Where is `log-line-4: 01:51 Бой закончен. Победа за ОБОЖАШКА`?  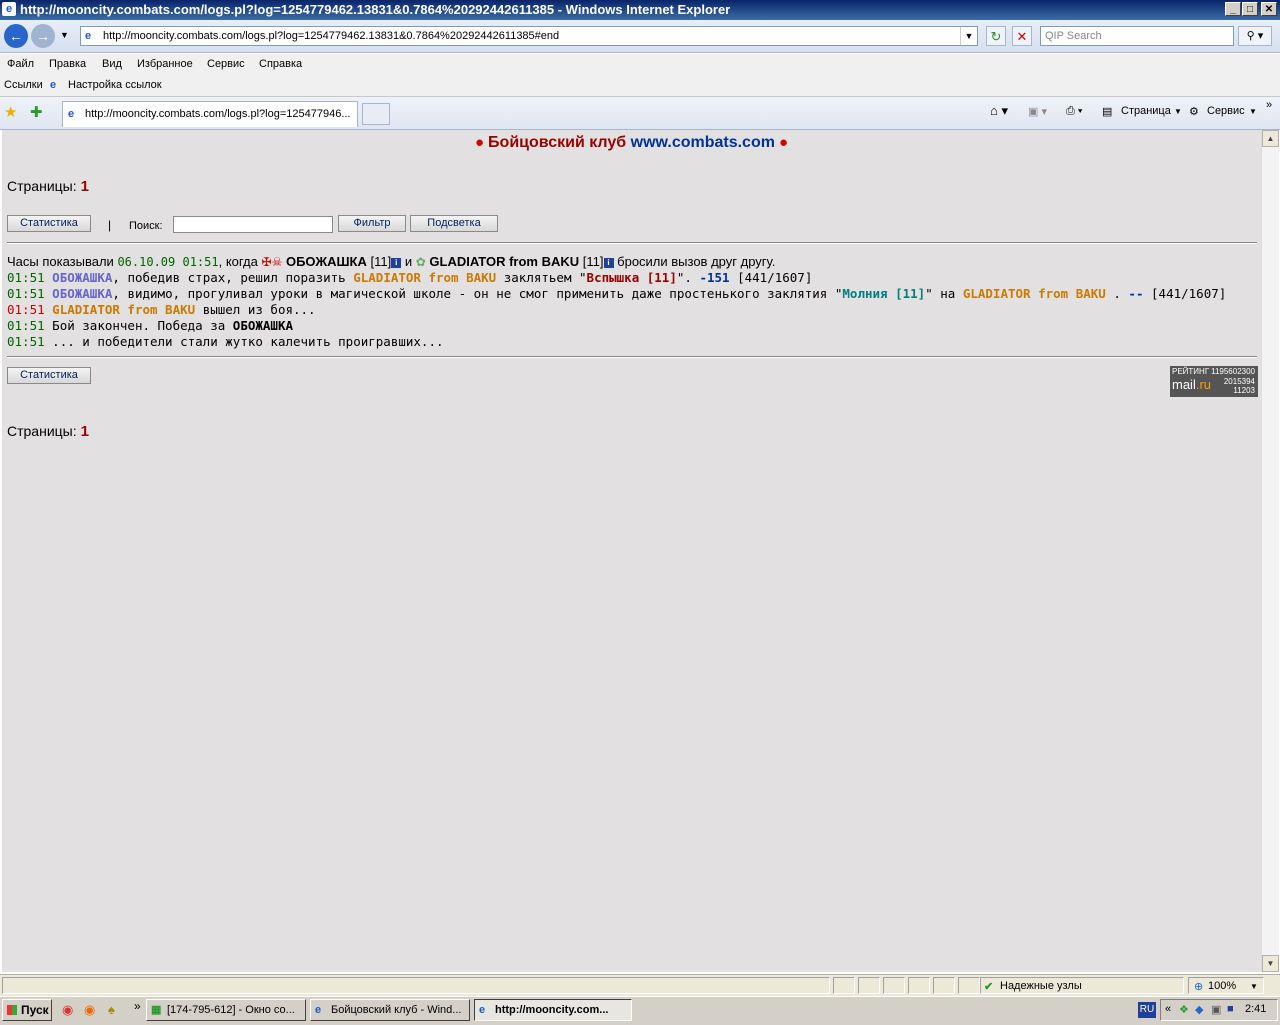 log-line-4: 01:51 Бой закончен. Победа за ОБОЖАШКА is located at coordinates (150, 326).